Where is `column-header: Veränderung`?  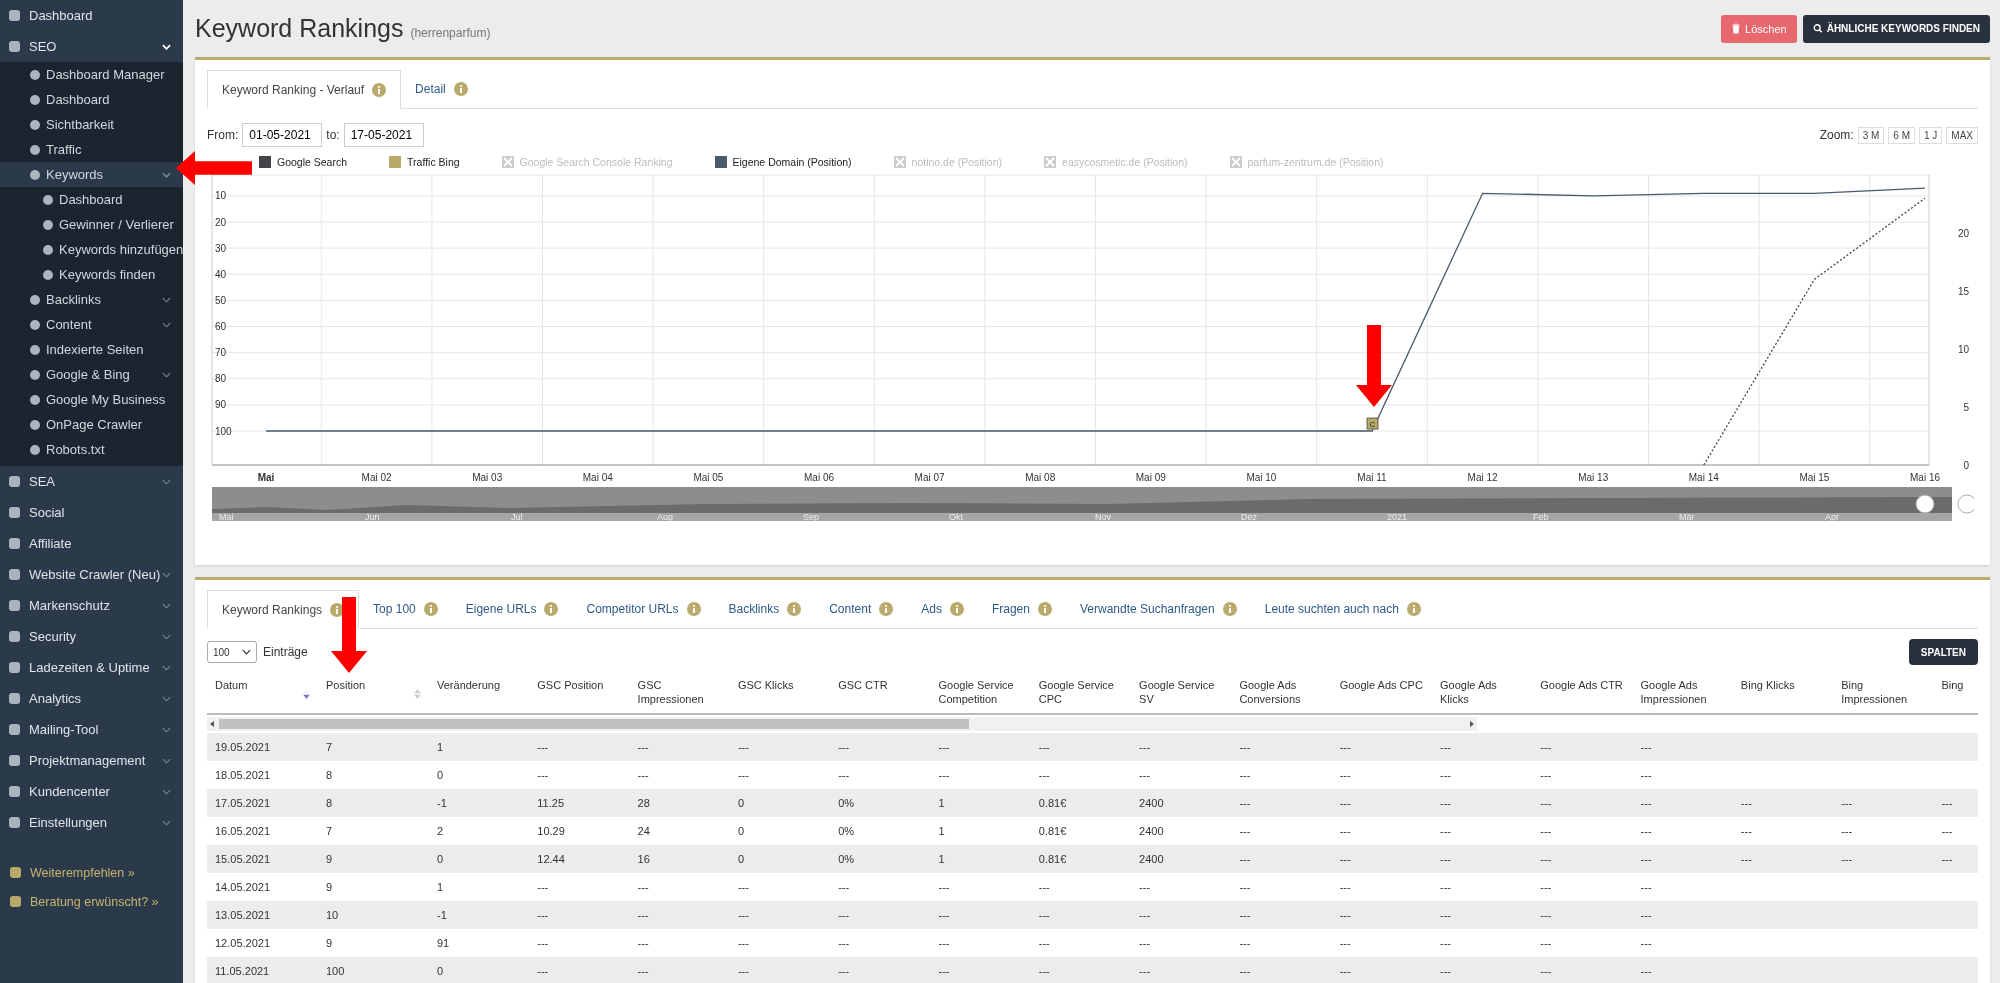
column-header: Veränderung is located at coordinates (479, 692).